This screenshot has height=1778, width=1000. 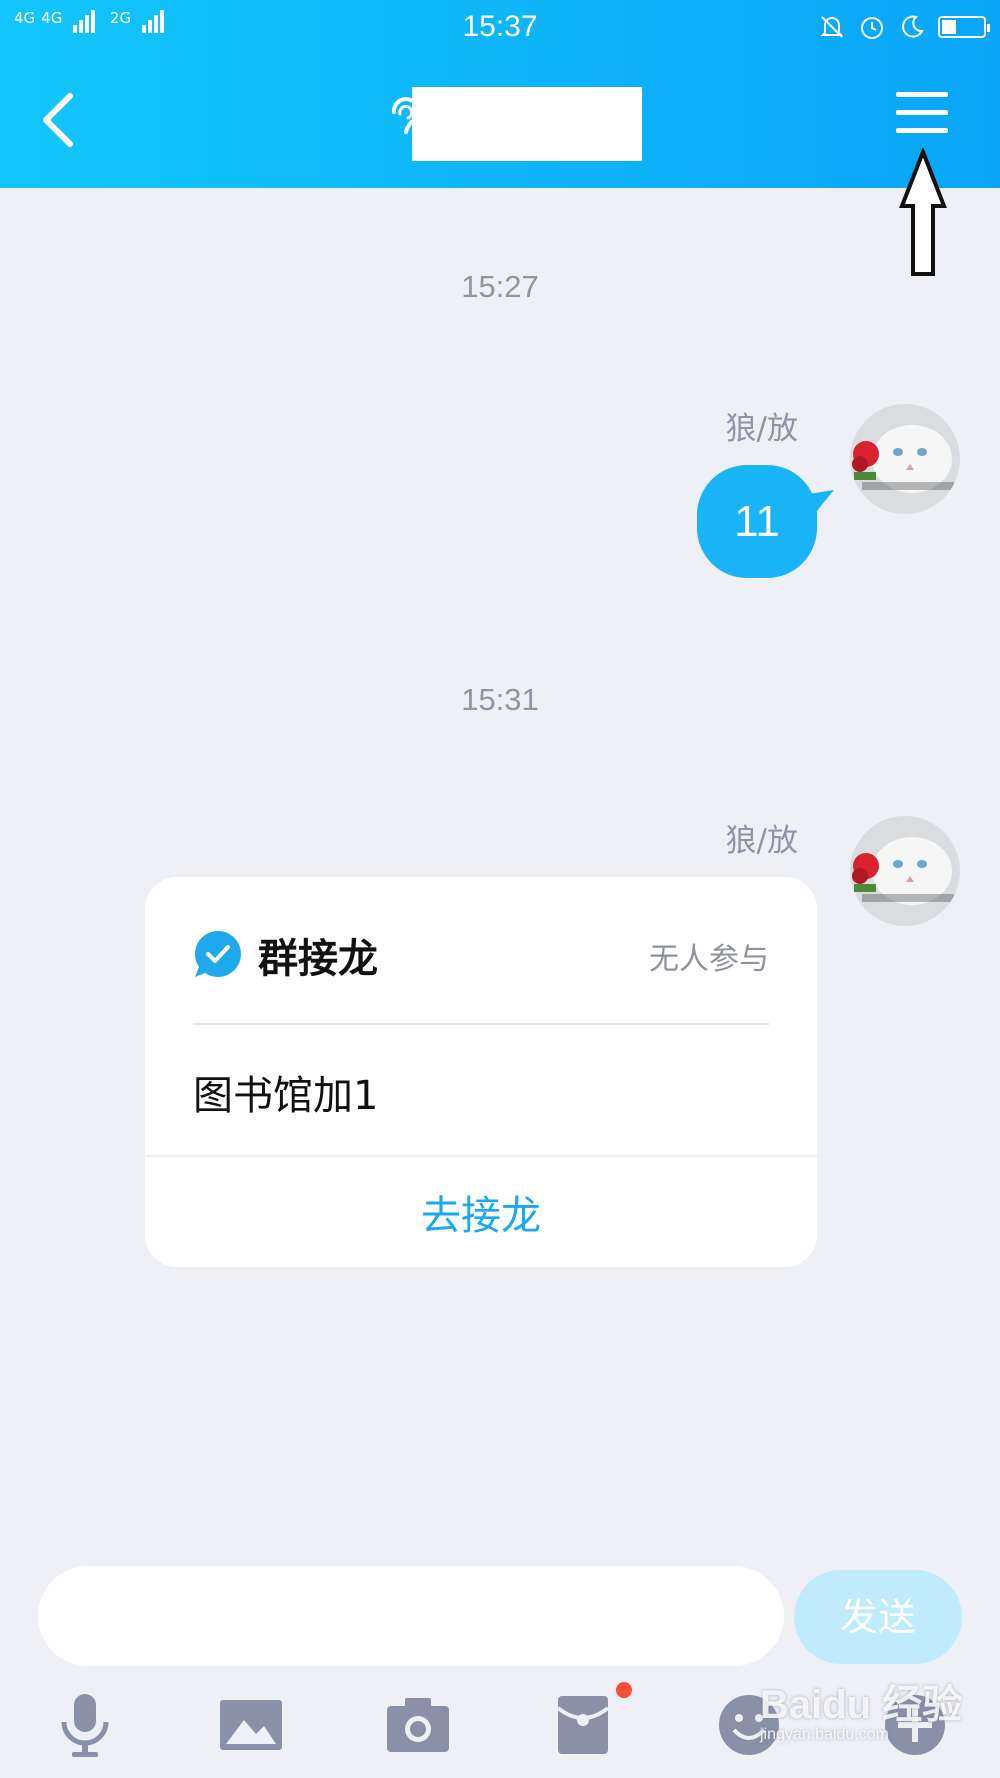 I want to click on arrow-up-annotation-icon, so click(x=923, y=212).